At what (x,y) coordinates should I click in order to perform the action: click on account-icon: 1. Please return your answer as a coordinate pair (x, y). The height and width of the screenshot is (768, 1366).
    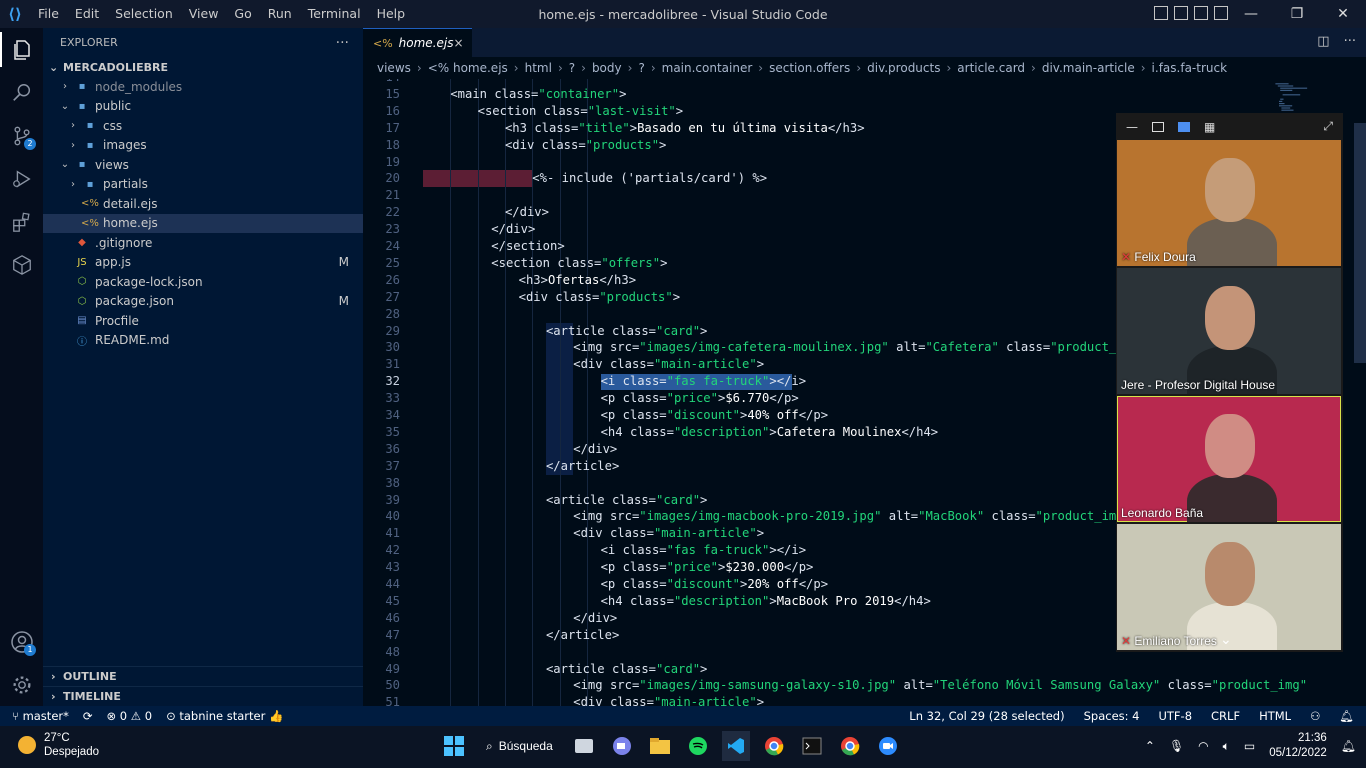
    Looking at the image, I should click on (21, 641).